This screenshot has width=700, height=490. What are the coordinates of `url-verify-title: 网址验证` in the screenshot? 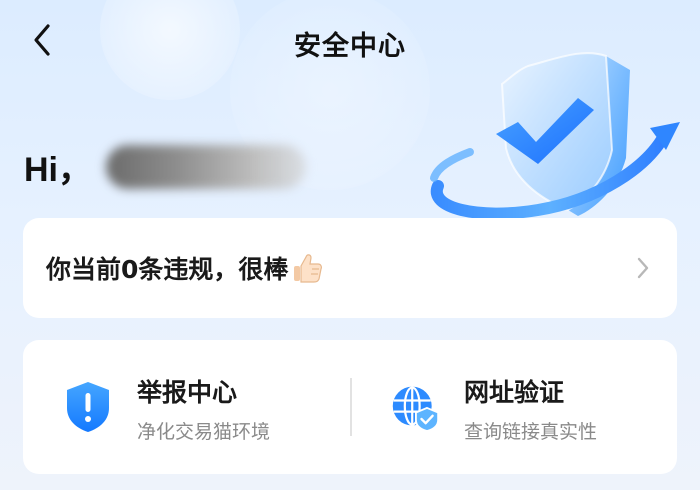 It's located at (514, 392).